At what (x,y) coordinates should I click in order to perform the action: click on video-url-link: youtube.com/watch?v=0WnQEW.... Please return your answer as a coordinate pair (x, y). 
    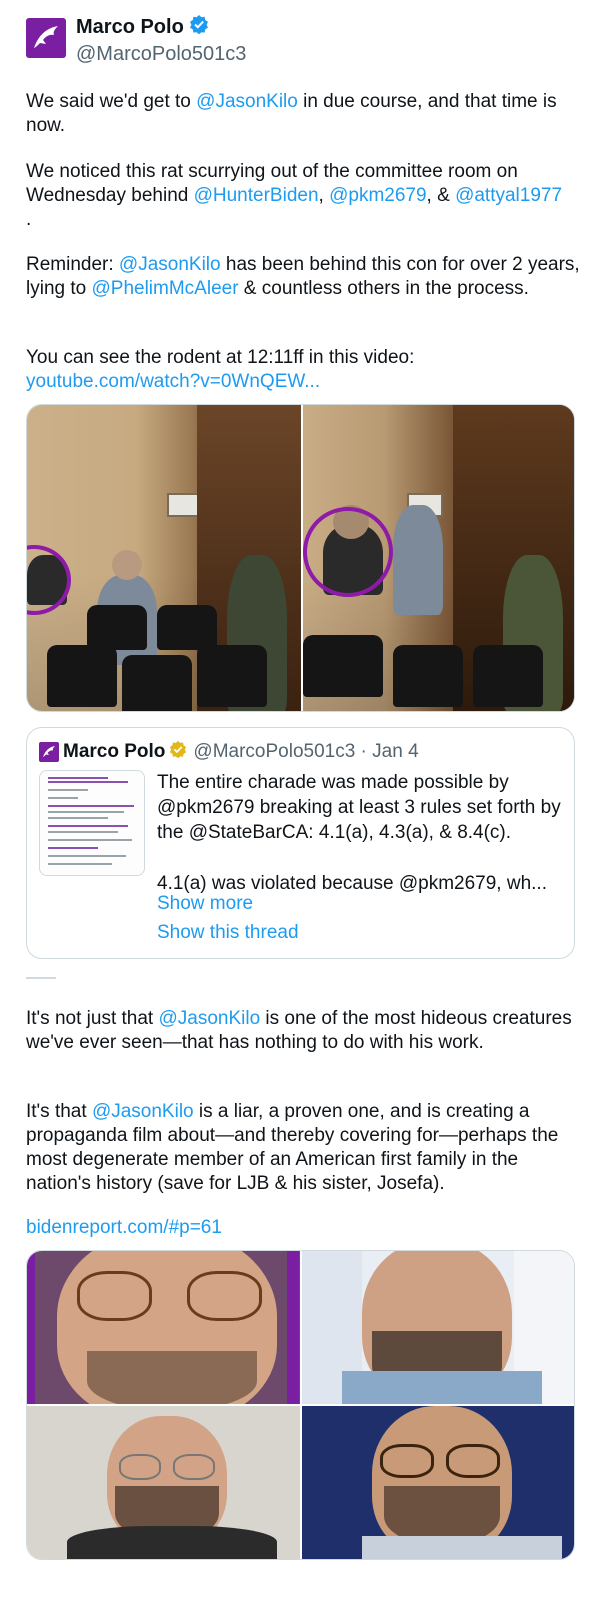
    Looking at the image, I should click on (173, 381).